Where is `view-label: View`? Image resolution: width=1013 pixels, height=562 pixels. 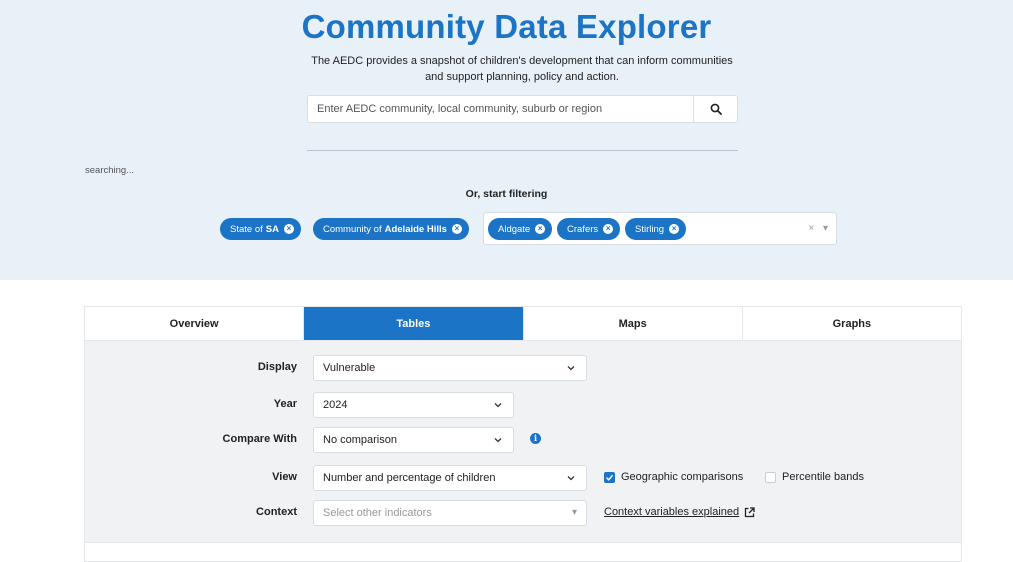 view-label: View is located at coordinates (284, 477).